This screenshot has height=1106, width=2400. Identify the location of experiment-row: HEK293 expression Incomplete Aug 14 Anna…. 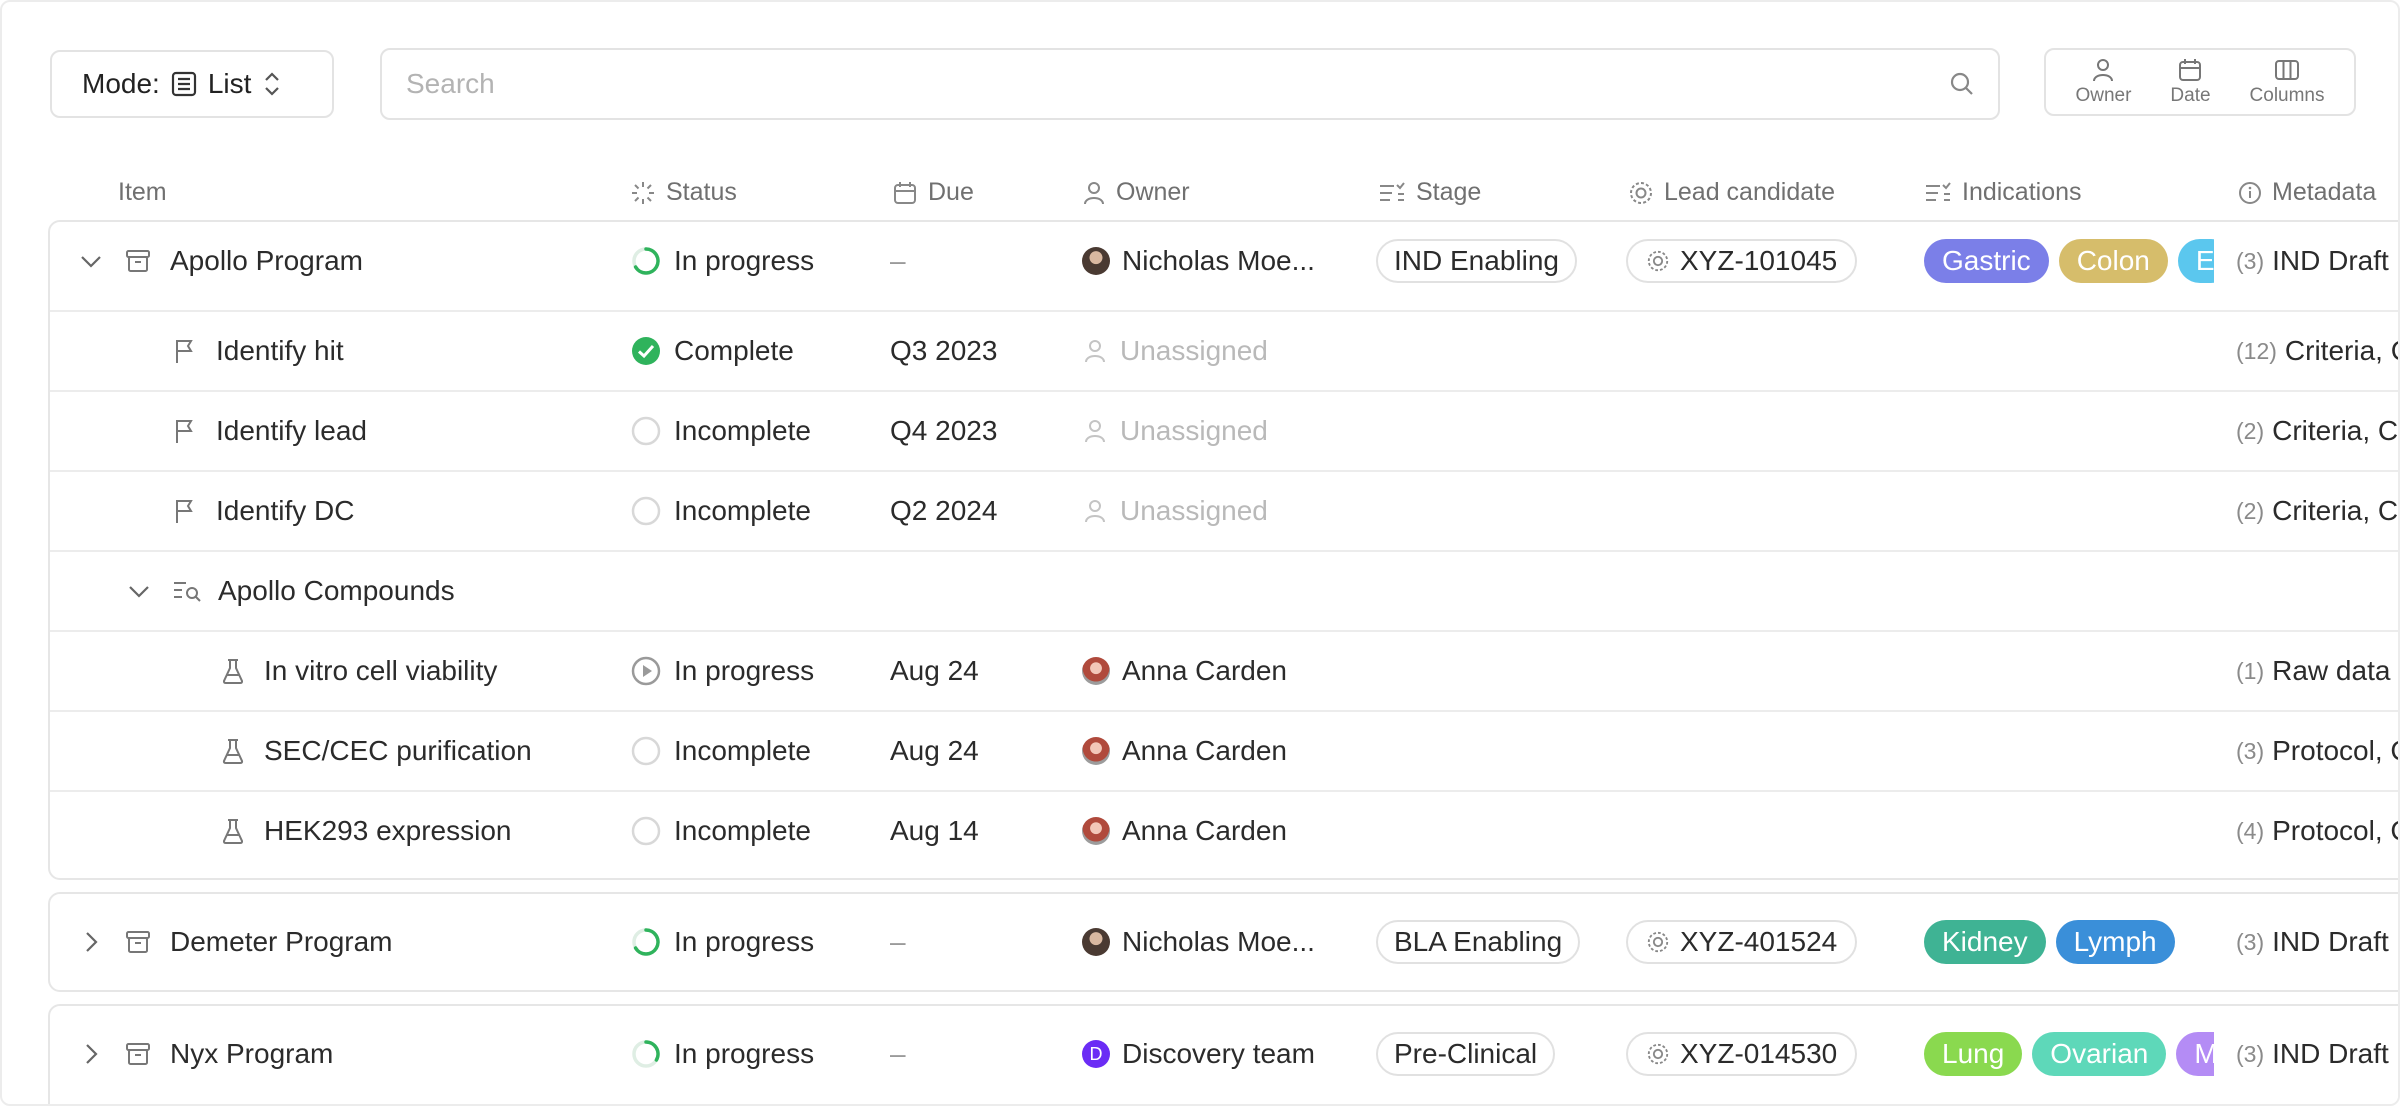
(1224, 830).